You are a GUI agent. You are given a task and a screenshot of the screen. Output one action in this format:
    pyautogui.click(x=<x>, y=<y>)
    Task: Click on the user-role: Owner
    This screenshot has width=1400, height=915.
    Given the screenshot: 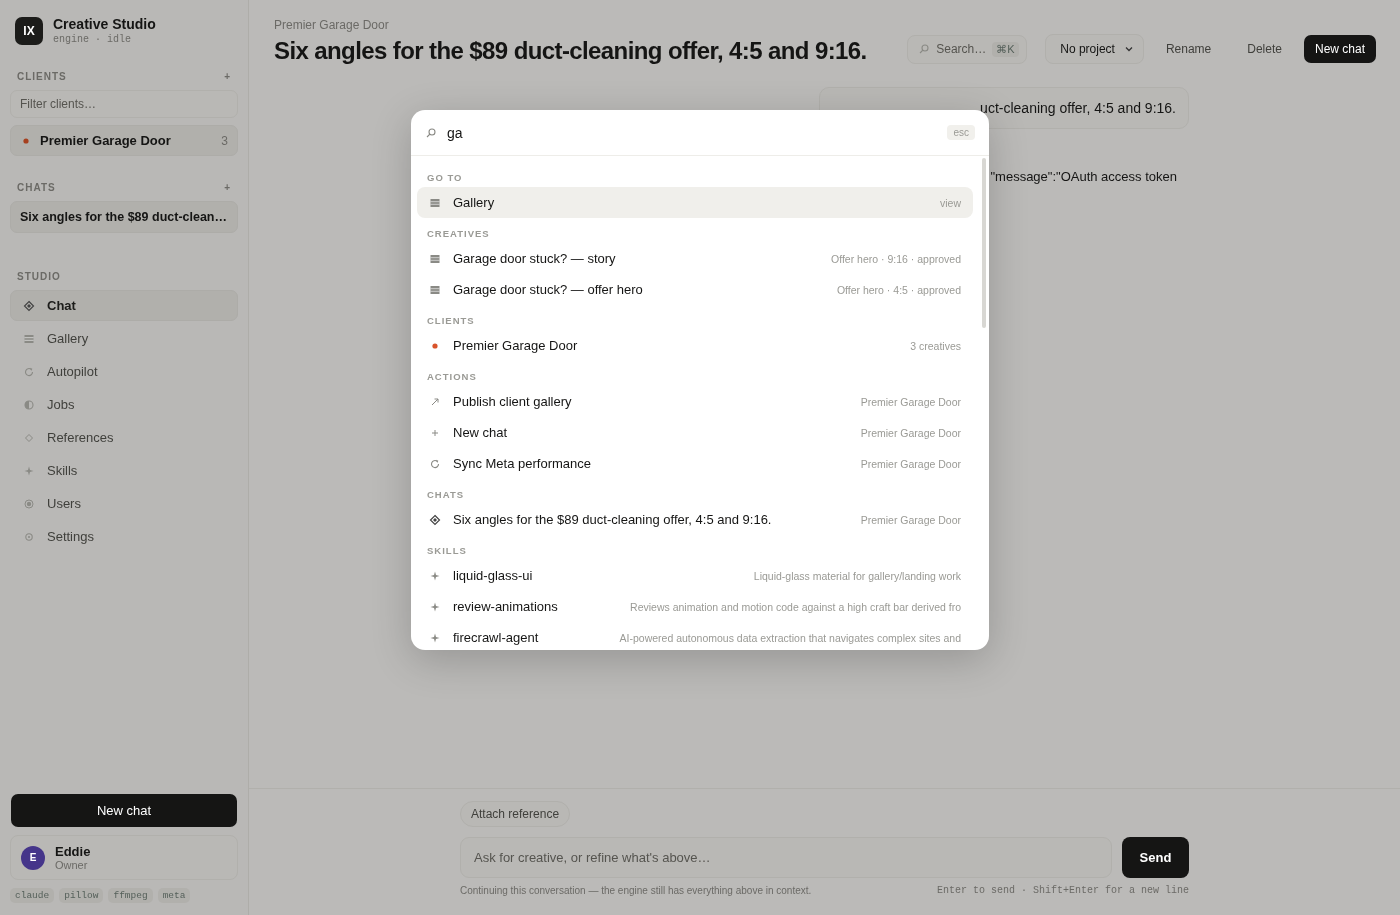 What is the action you would take?
    pyautogui.click(x=72, y=865)
    